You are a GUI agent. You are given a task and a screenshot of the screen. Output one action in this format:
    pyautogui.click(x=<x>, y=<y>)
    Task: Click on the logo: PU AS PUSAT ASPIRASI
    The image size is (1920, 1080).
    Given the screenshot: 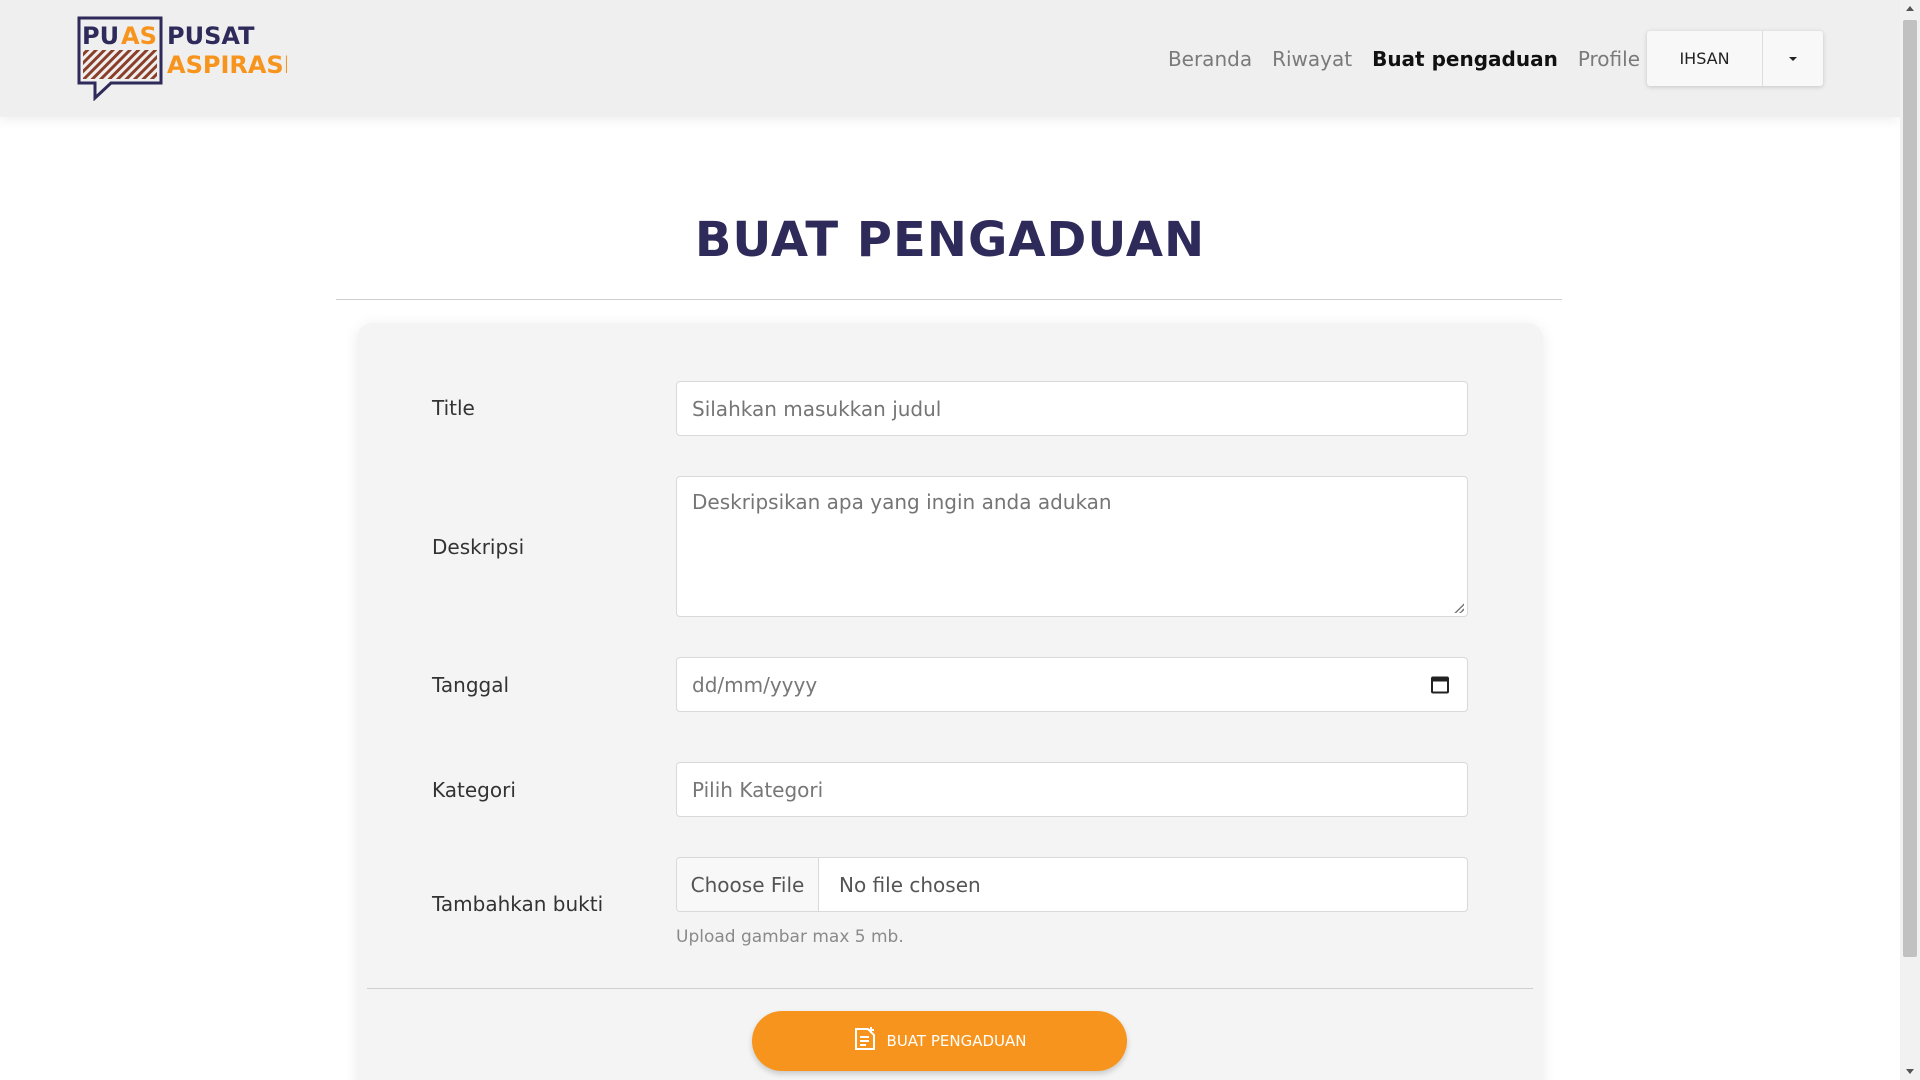 What is the action you would take?
    pyautogui.click(x=182, y=58)
    